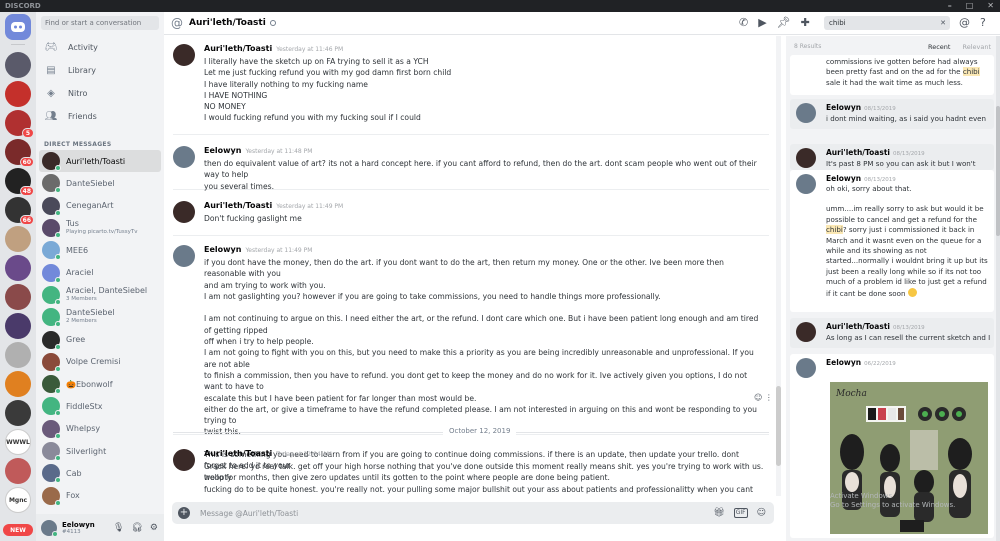 Image resolution: width=1000 pixels, height=541 pixels. Describe the element at coordinates (805, 22) in the screenshot. I see `add-friend-icon: ✚` at that location.